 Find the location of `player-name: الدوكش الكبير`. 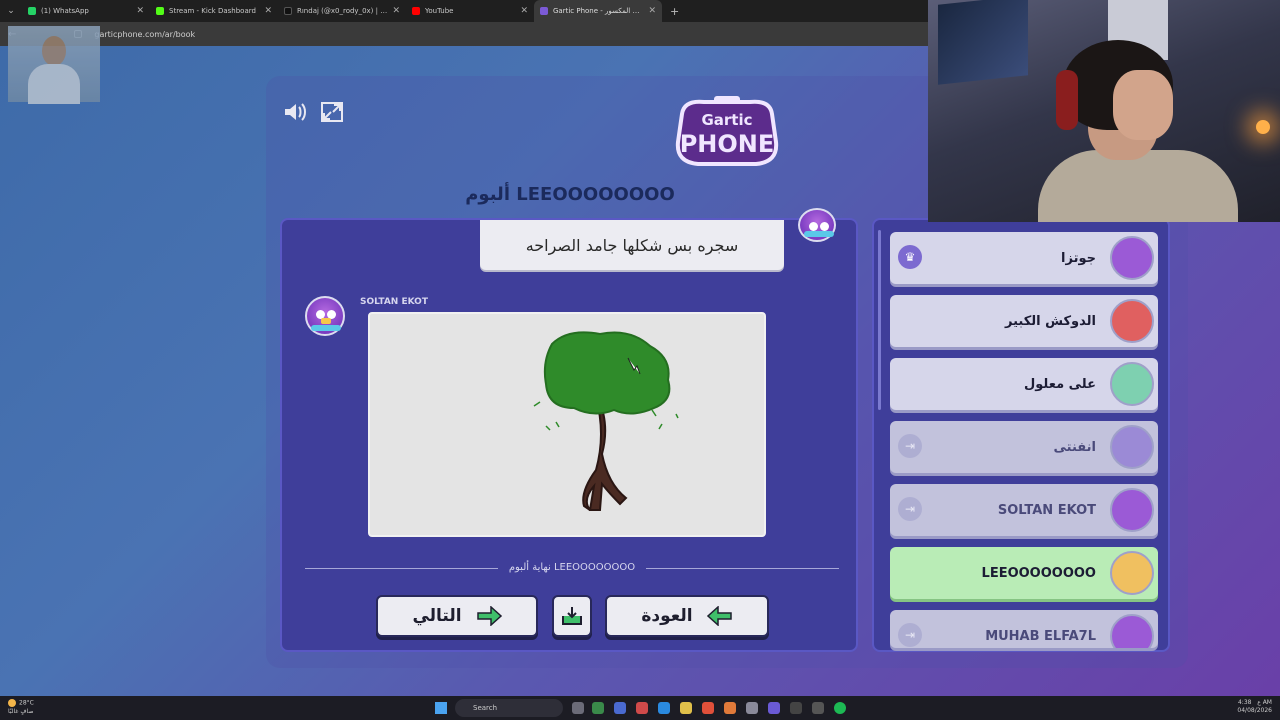

player-name: الدوكش الكبير is located at coordinates (1050, 321).